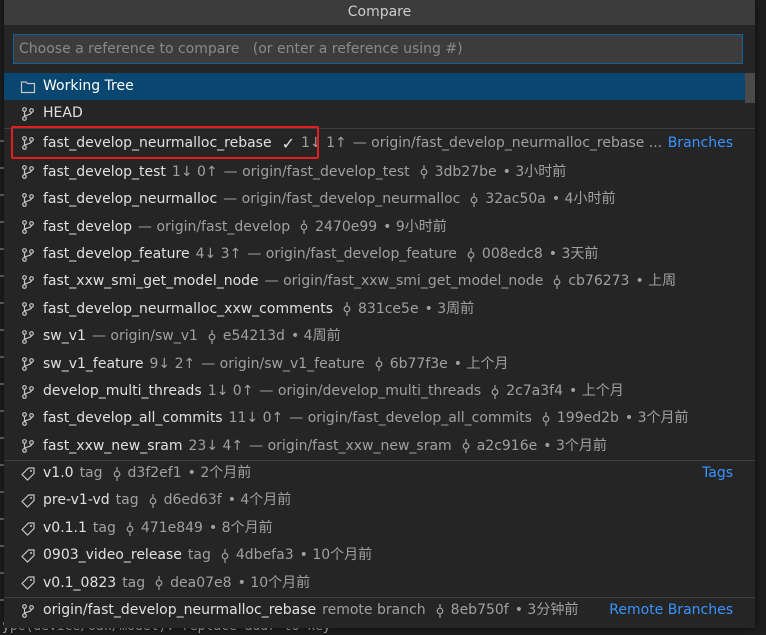 This screenshot has width=766, height=635. Describe the element at coordinates (122, 390) in the screenshot. I see `item-label: develop_multi_threads` at that location.